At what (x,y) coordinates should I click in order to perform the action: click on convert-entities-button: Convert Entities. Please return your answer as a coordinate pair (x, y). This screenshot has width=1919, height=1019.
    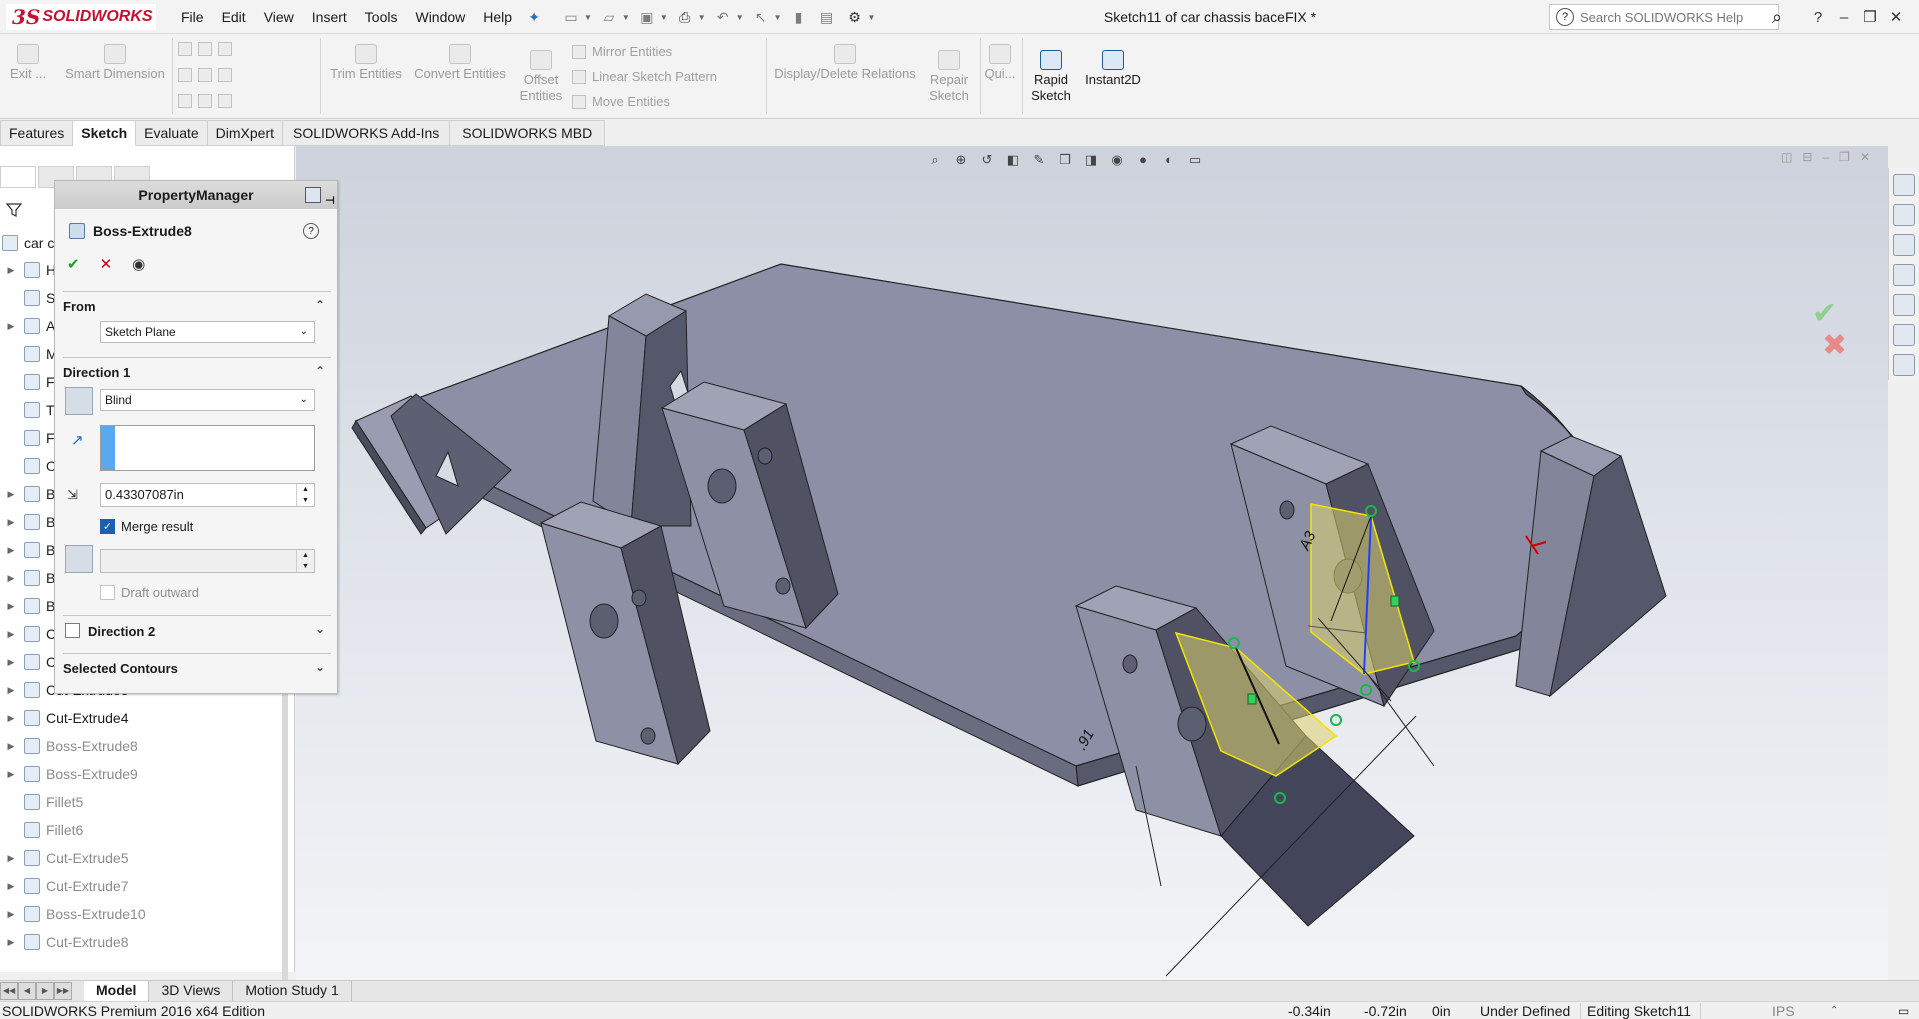
    Looking at the image, I should click on (460, 63).